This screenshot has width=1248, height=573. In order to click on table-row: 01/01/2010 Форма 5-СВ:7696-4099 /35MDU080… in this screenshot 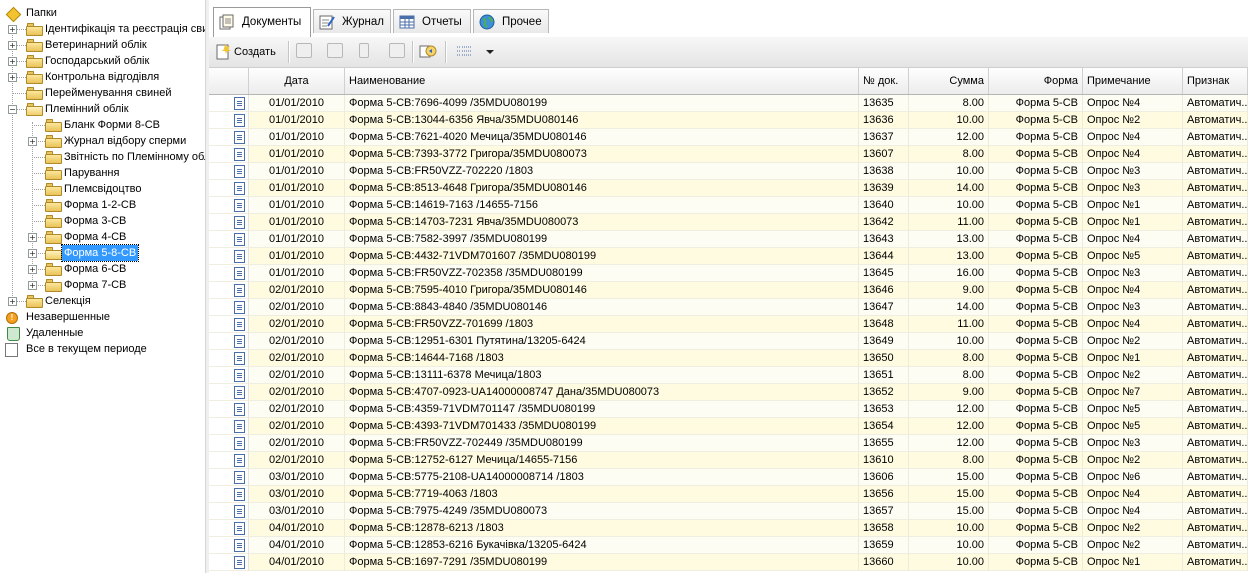, I will do `click(728, 103)`.